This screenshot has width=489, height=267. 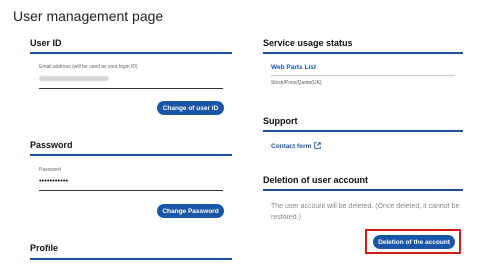 I want to click on support-rule, so click(x=363, y=131).